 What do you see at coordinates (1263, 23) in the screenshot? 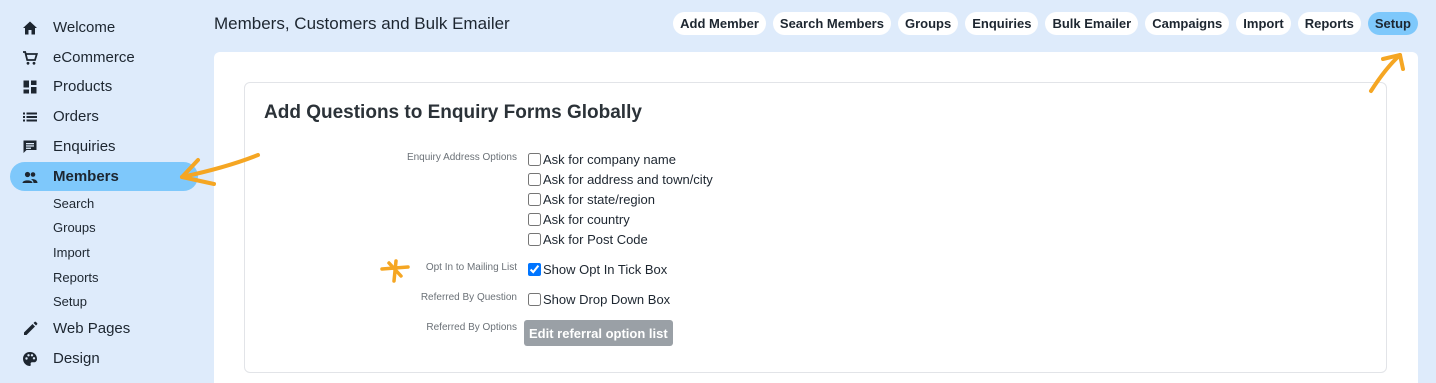
I see `tab-import: Import` at bounding box center [1263, 23].